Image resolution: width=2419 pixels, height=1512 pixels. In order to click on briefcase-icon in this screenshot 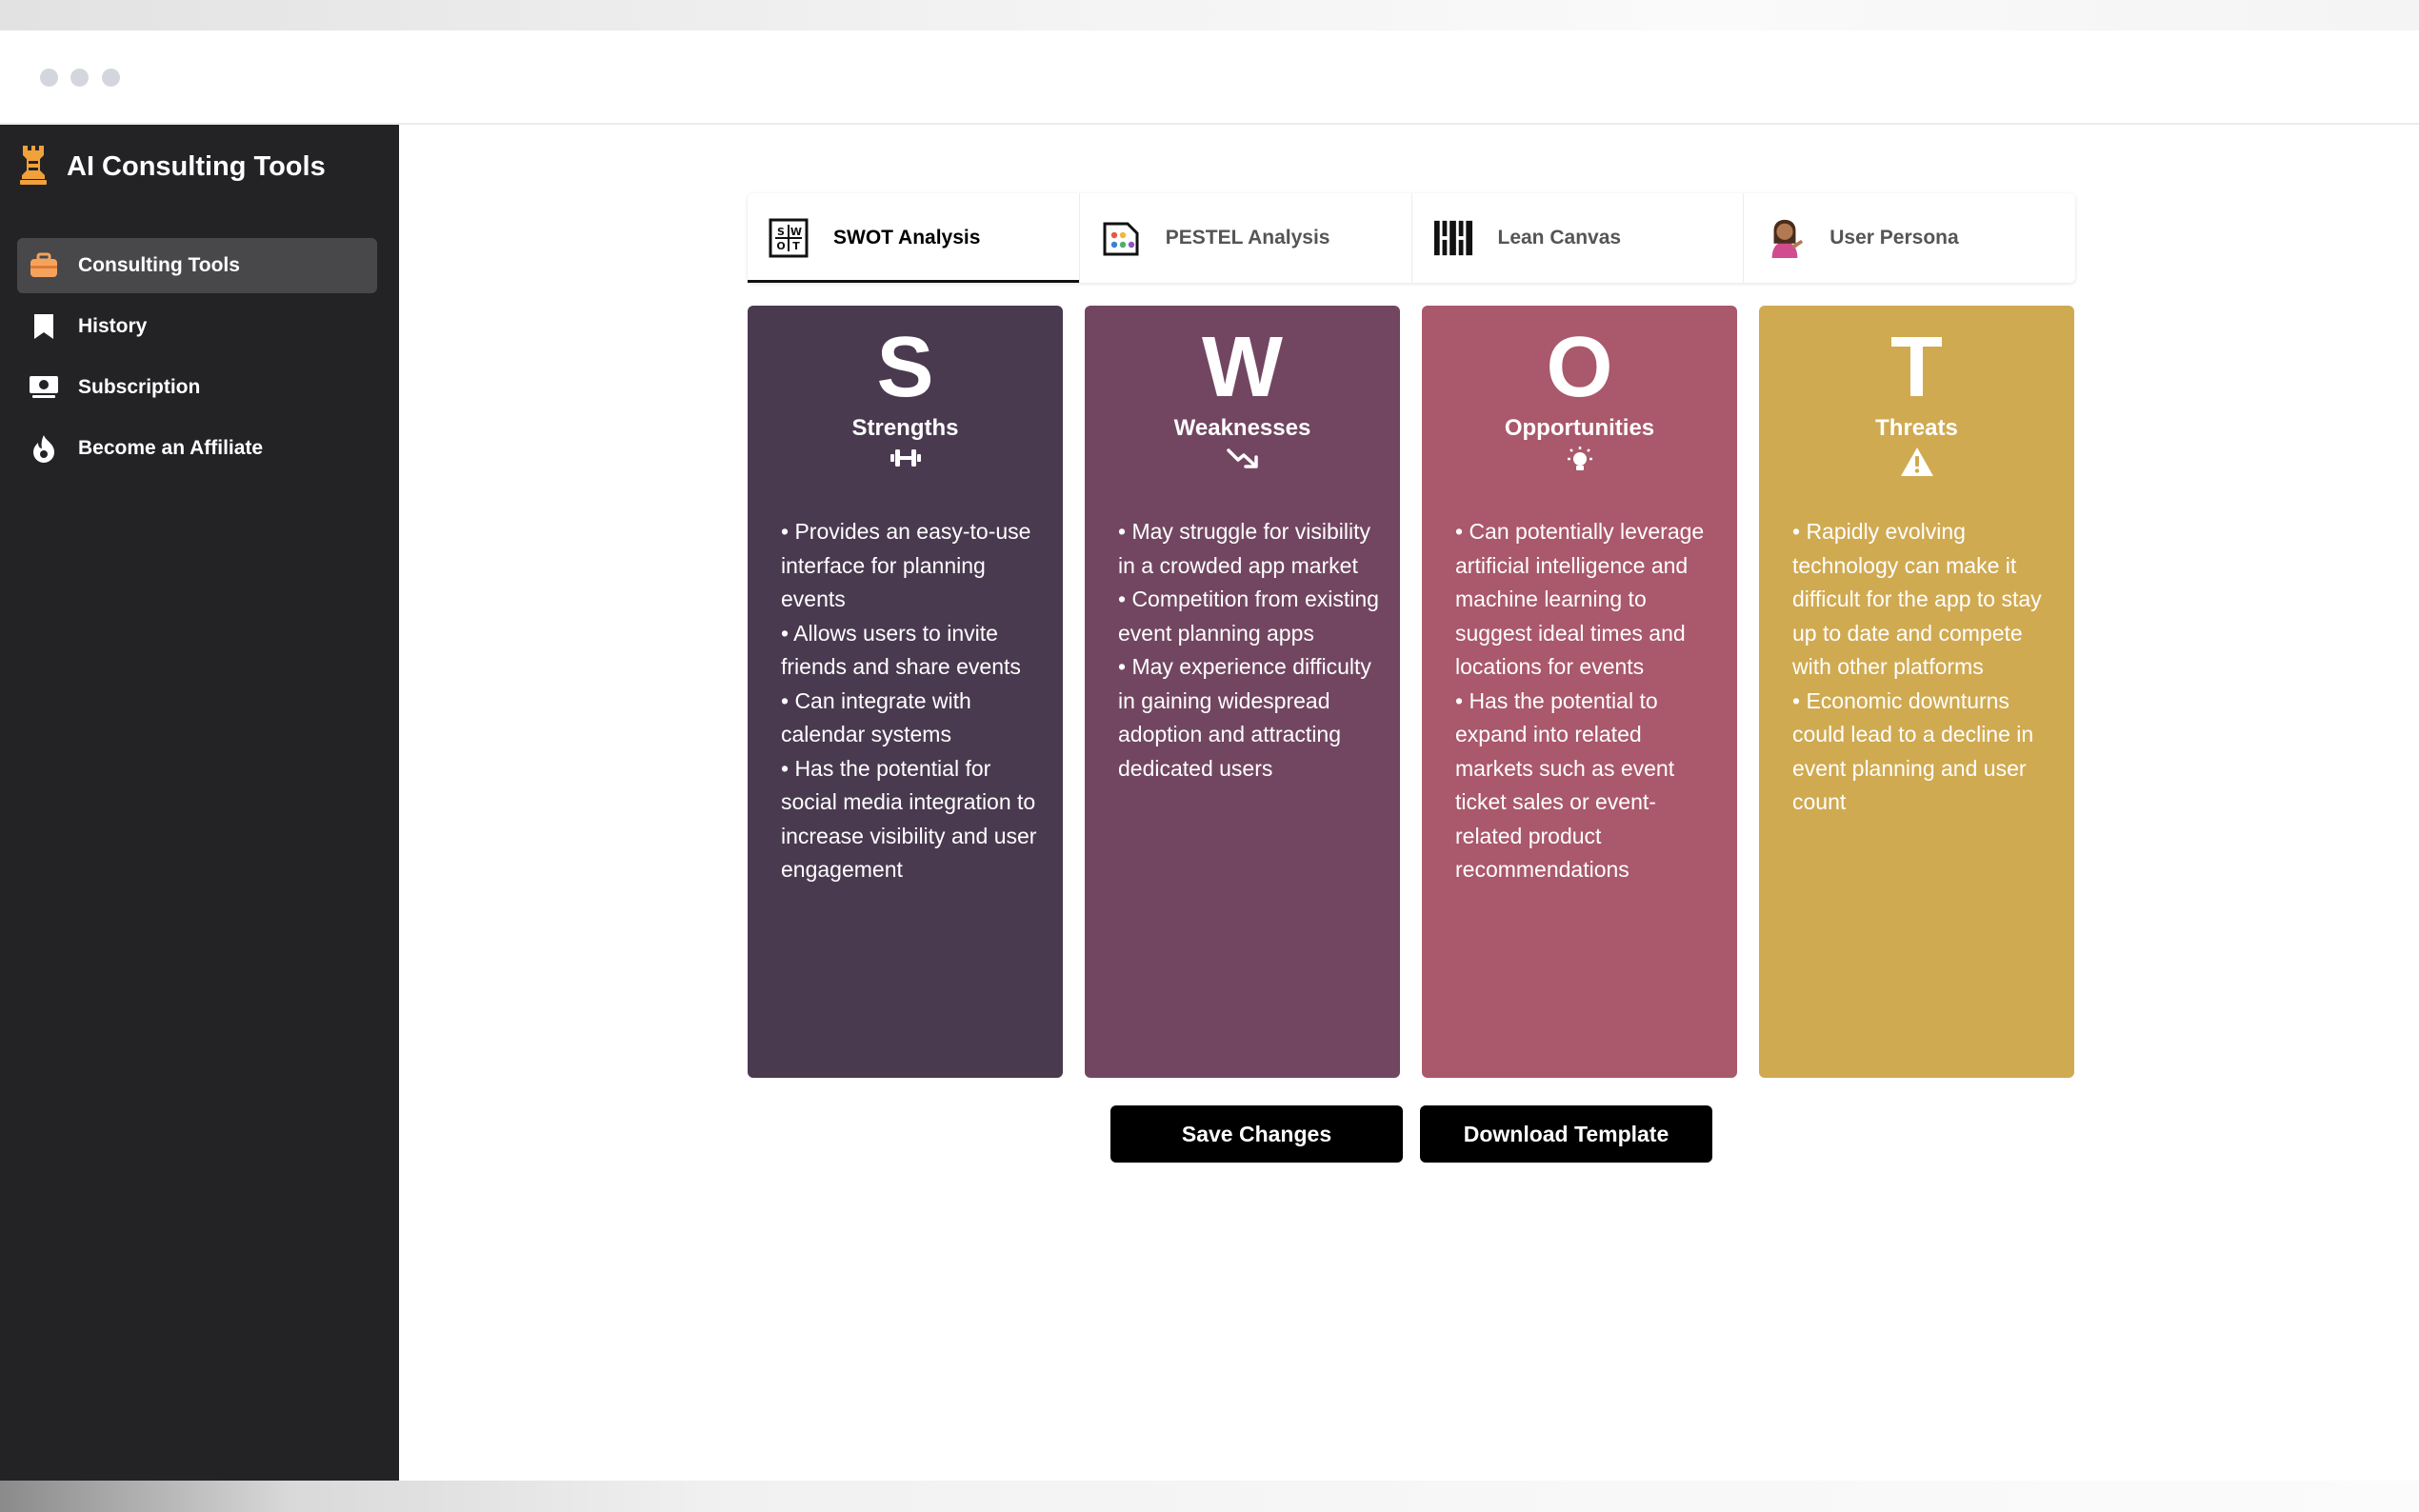, I will do `click(44, 265)`.